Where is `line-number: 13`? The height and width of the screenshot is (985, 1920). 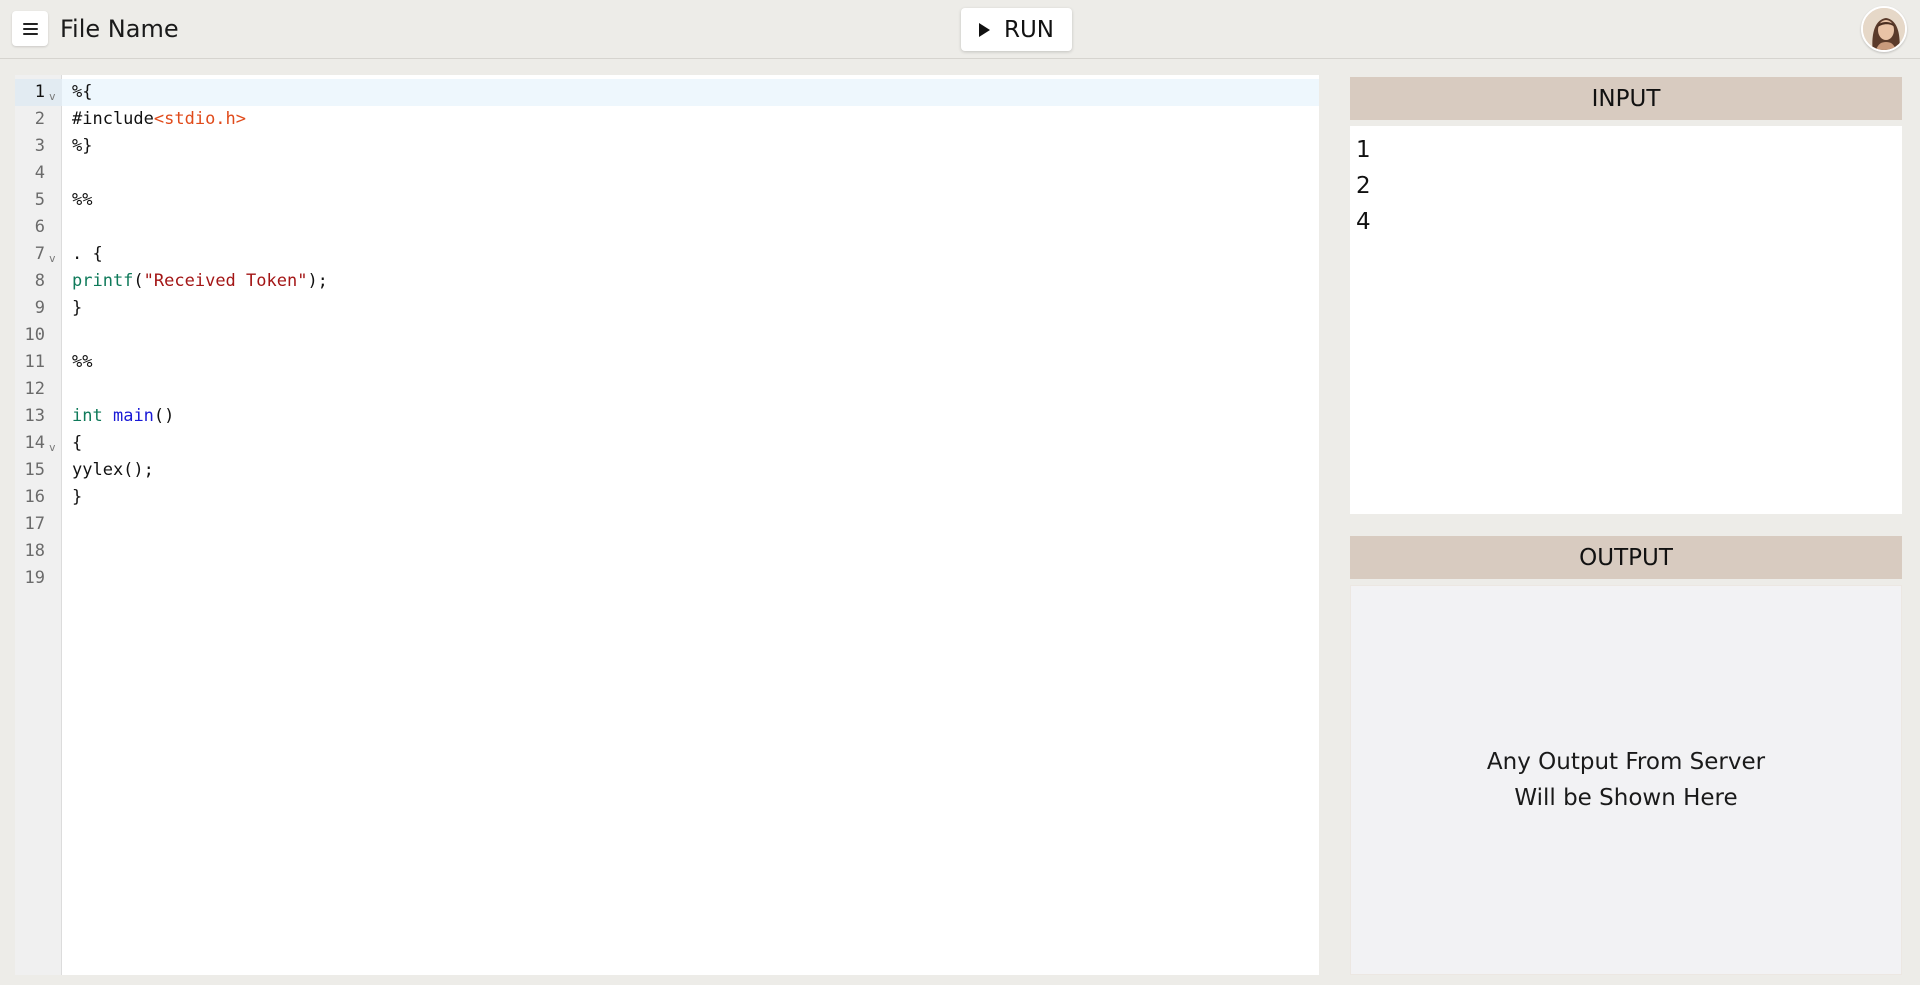
line-number: 13 is located at coordinates (34, 416).